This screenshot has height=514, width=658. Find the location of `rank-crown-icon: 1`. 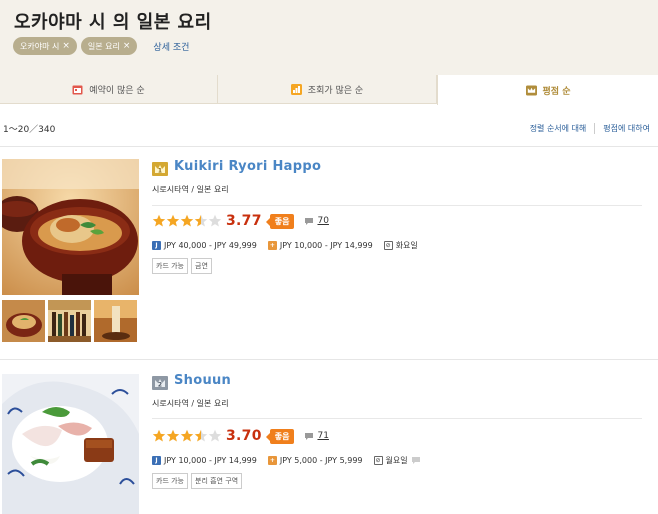

rank-crown-icon: 1 is located at coordinates (160, 168).